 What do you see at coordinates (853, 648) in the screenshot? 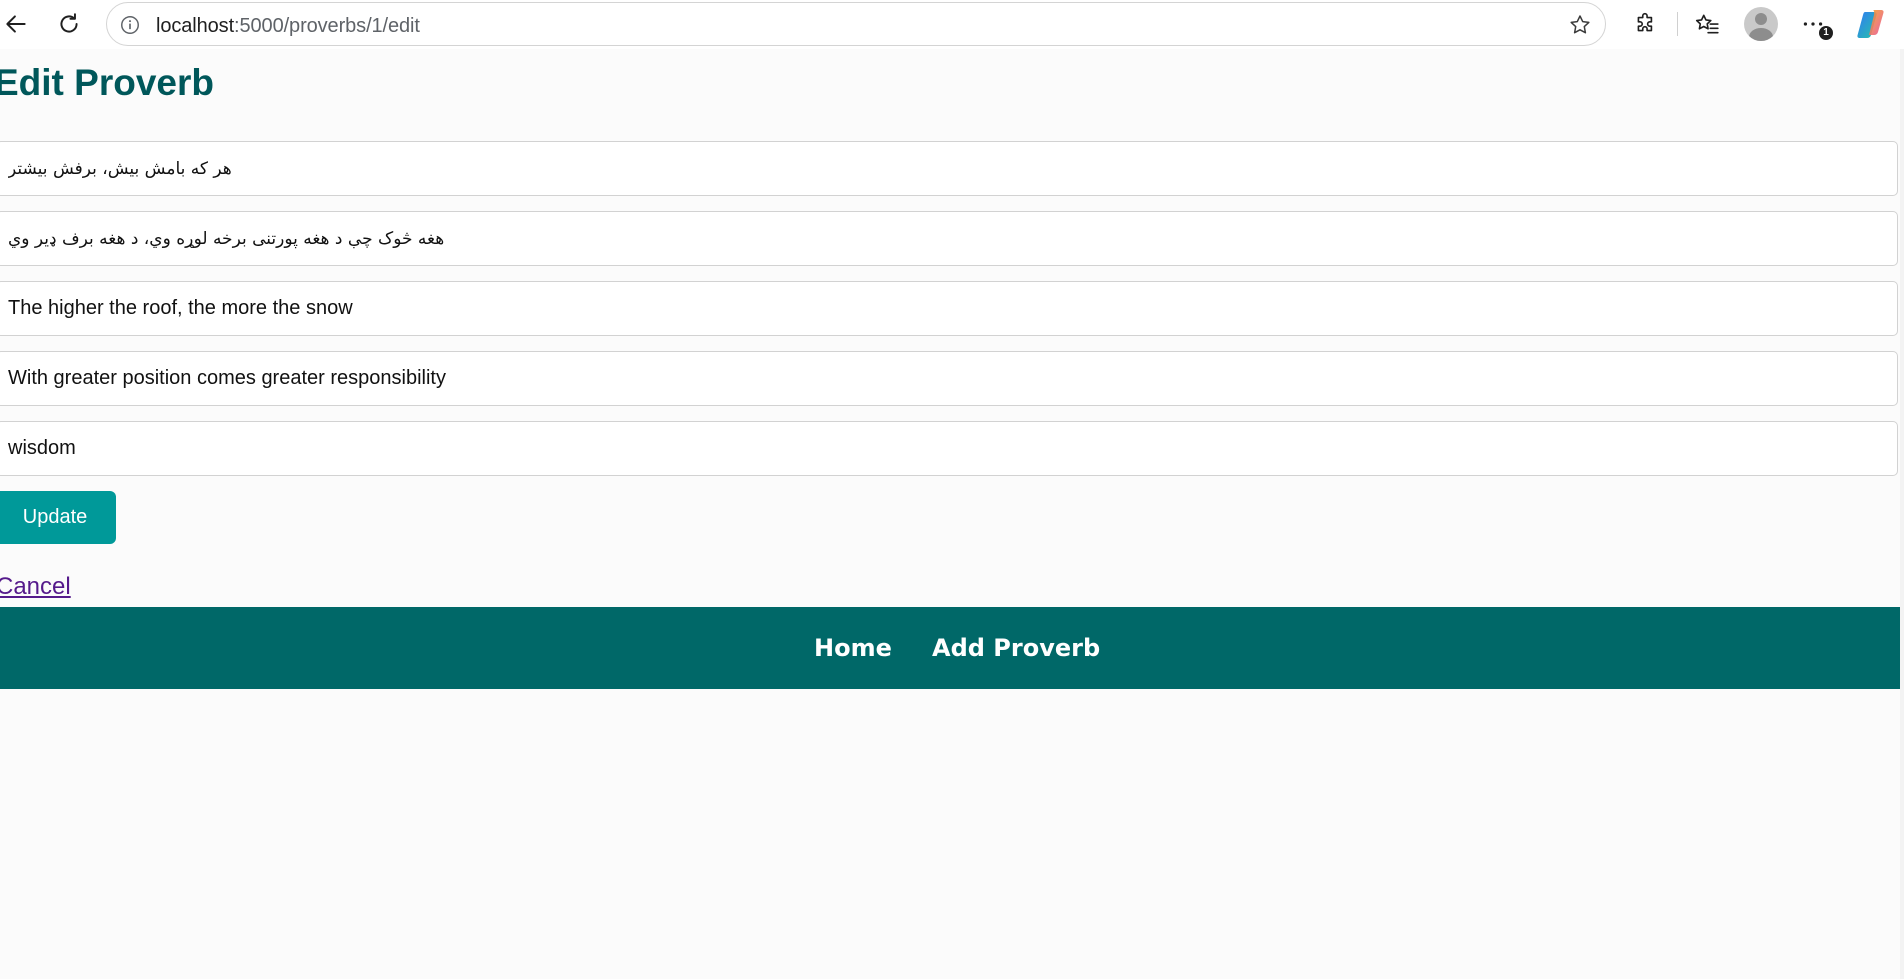
I see `footer-home-link: Home` at bounding box center [853, 648].